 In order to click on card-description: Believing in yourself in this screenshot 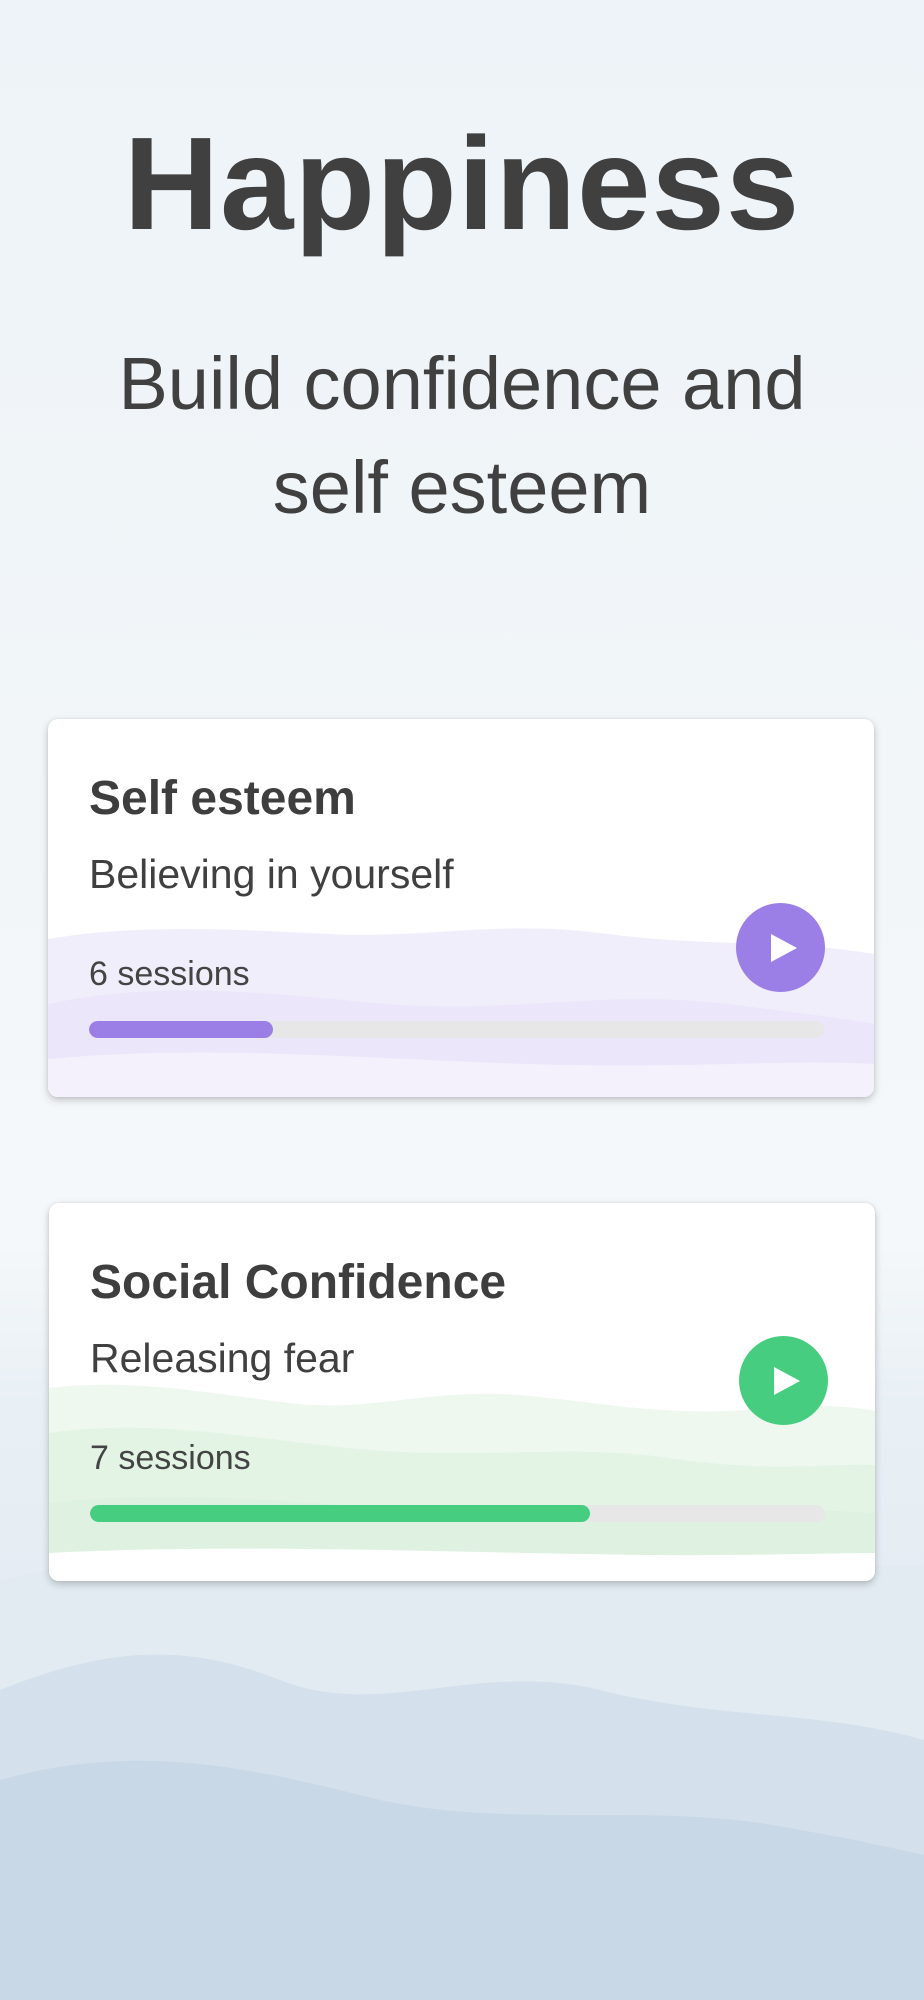, I will do `click(271, 874)`.